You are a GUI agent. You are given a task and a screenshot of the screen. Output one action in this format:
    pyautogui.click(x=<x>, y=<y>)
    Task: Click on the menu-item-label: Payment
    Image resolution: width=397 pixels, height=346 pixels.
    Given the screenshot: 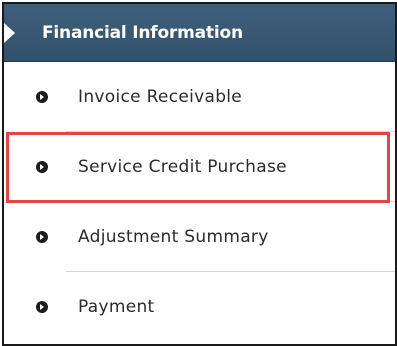 What is the action you would take?
    pyautogui.click(x=116, y=307)
    